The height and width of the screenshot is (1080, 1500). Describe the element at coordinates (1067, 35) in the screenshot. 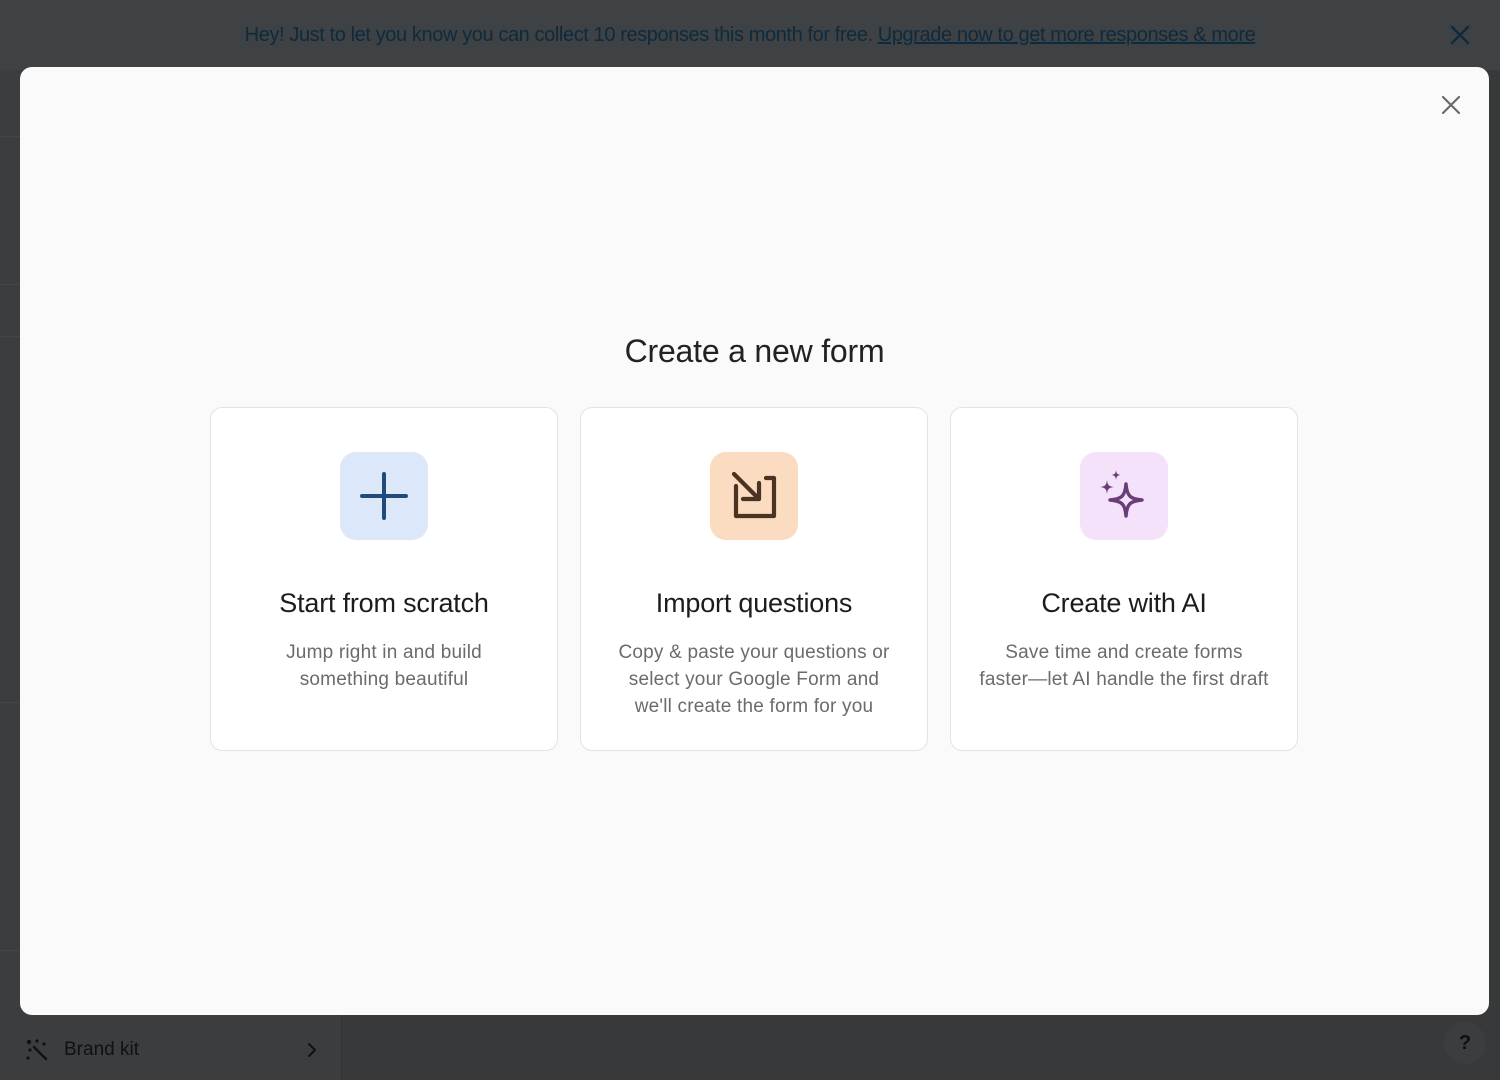

I see `upgrade-link: Upgrade now to get more responses & more` at that location.